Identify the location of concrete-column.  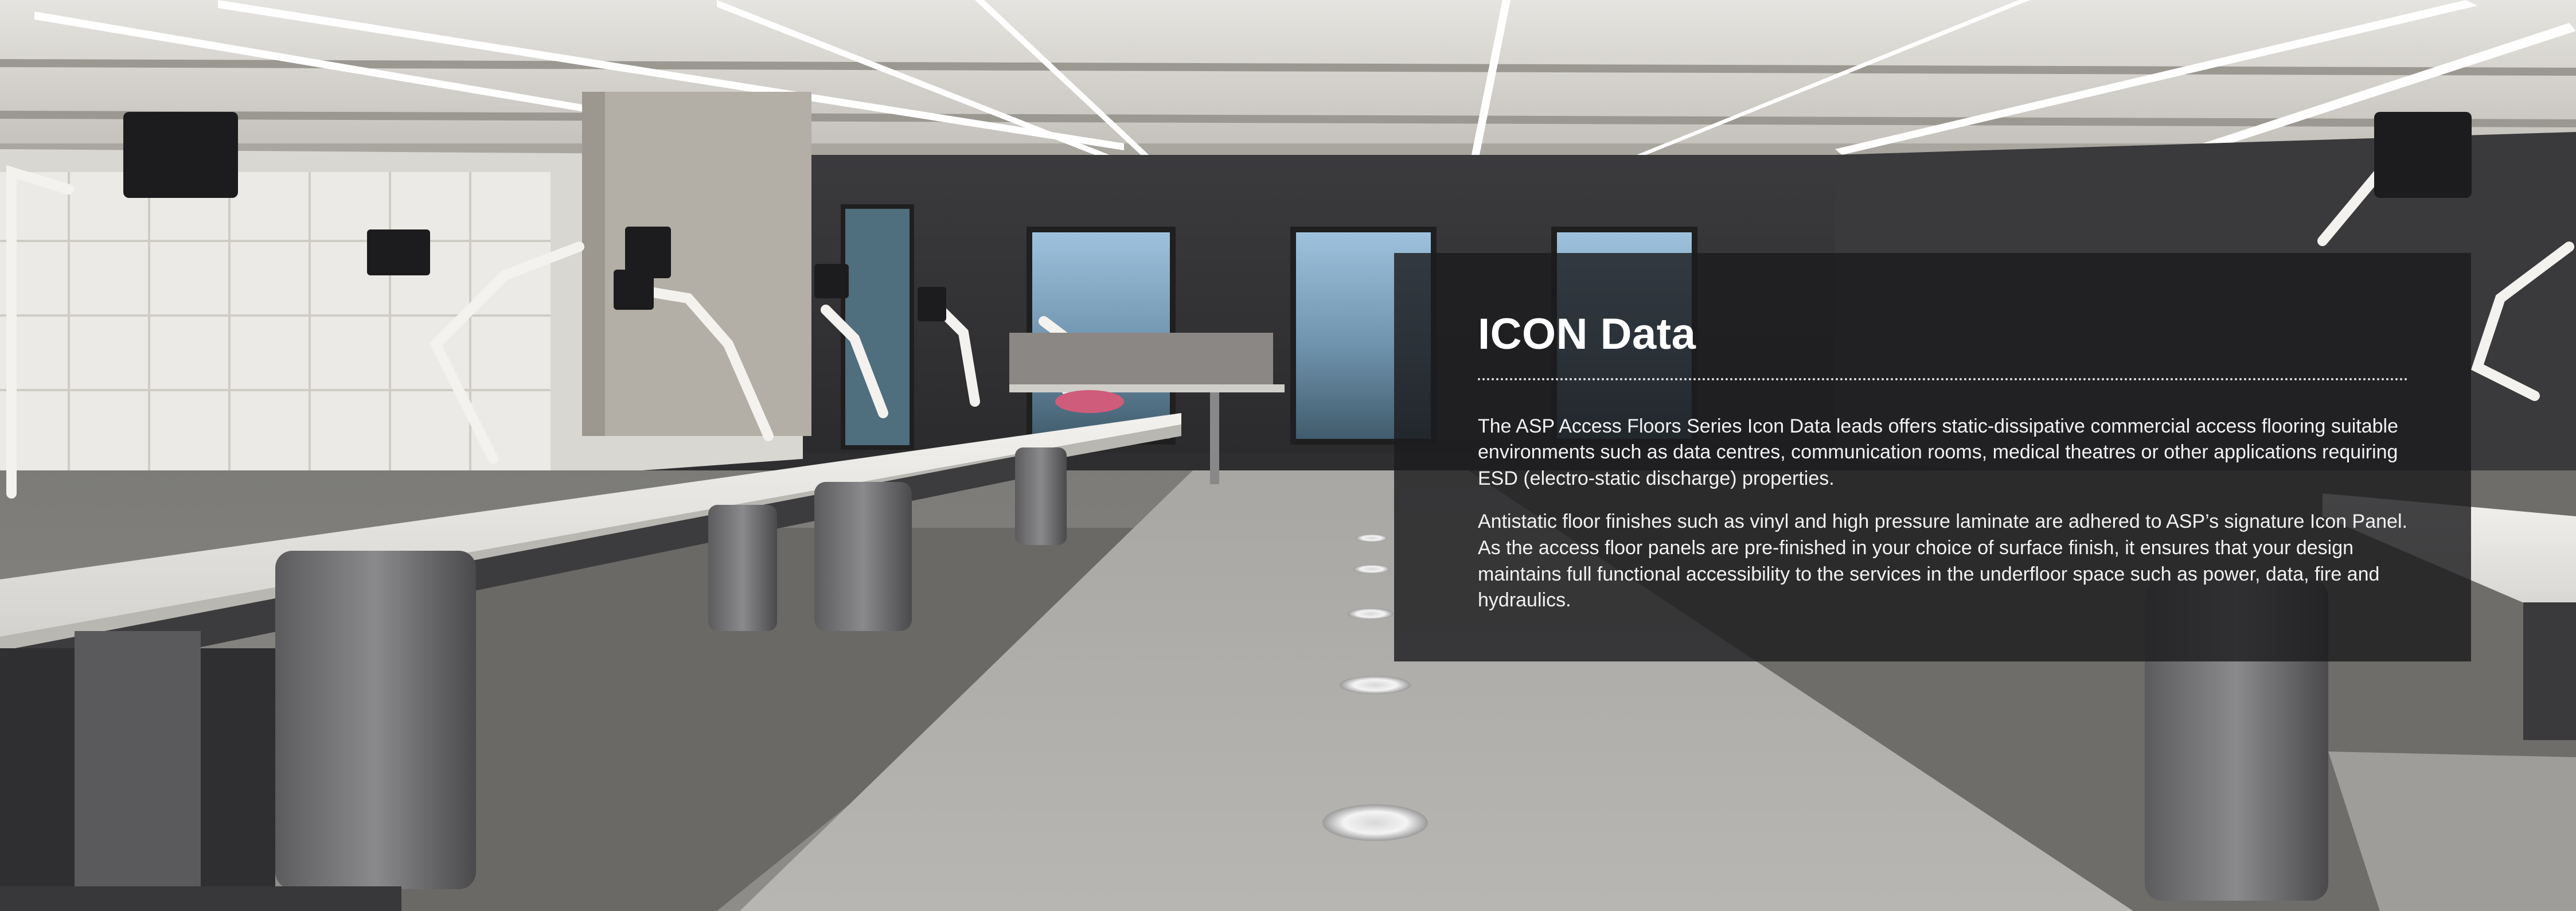
(696, 264).